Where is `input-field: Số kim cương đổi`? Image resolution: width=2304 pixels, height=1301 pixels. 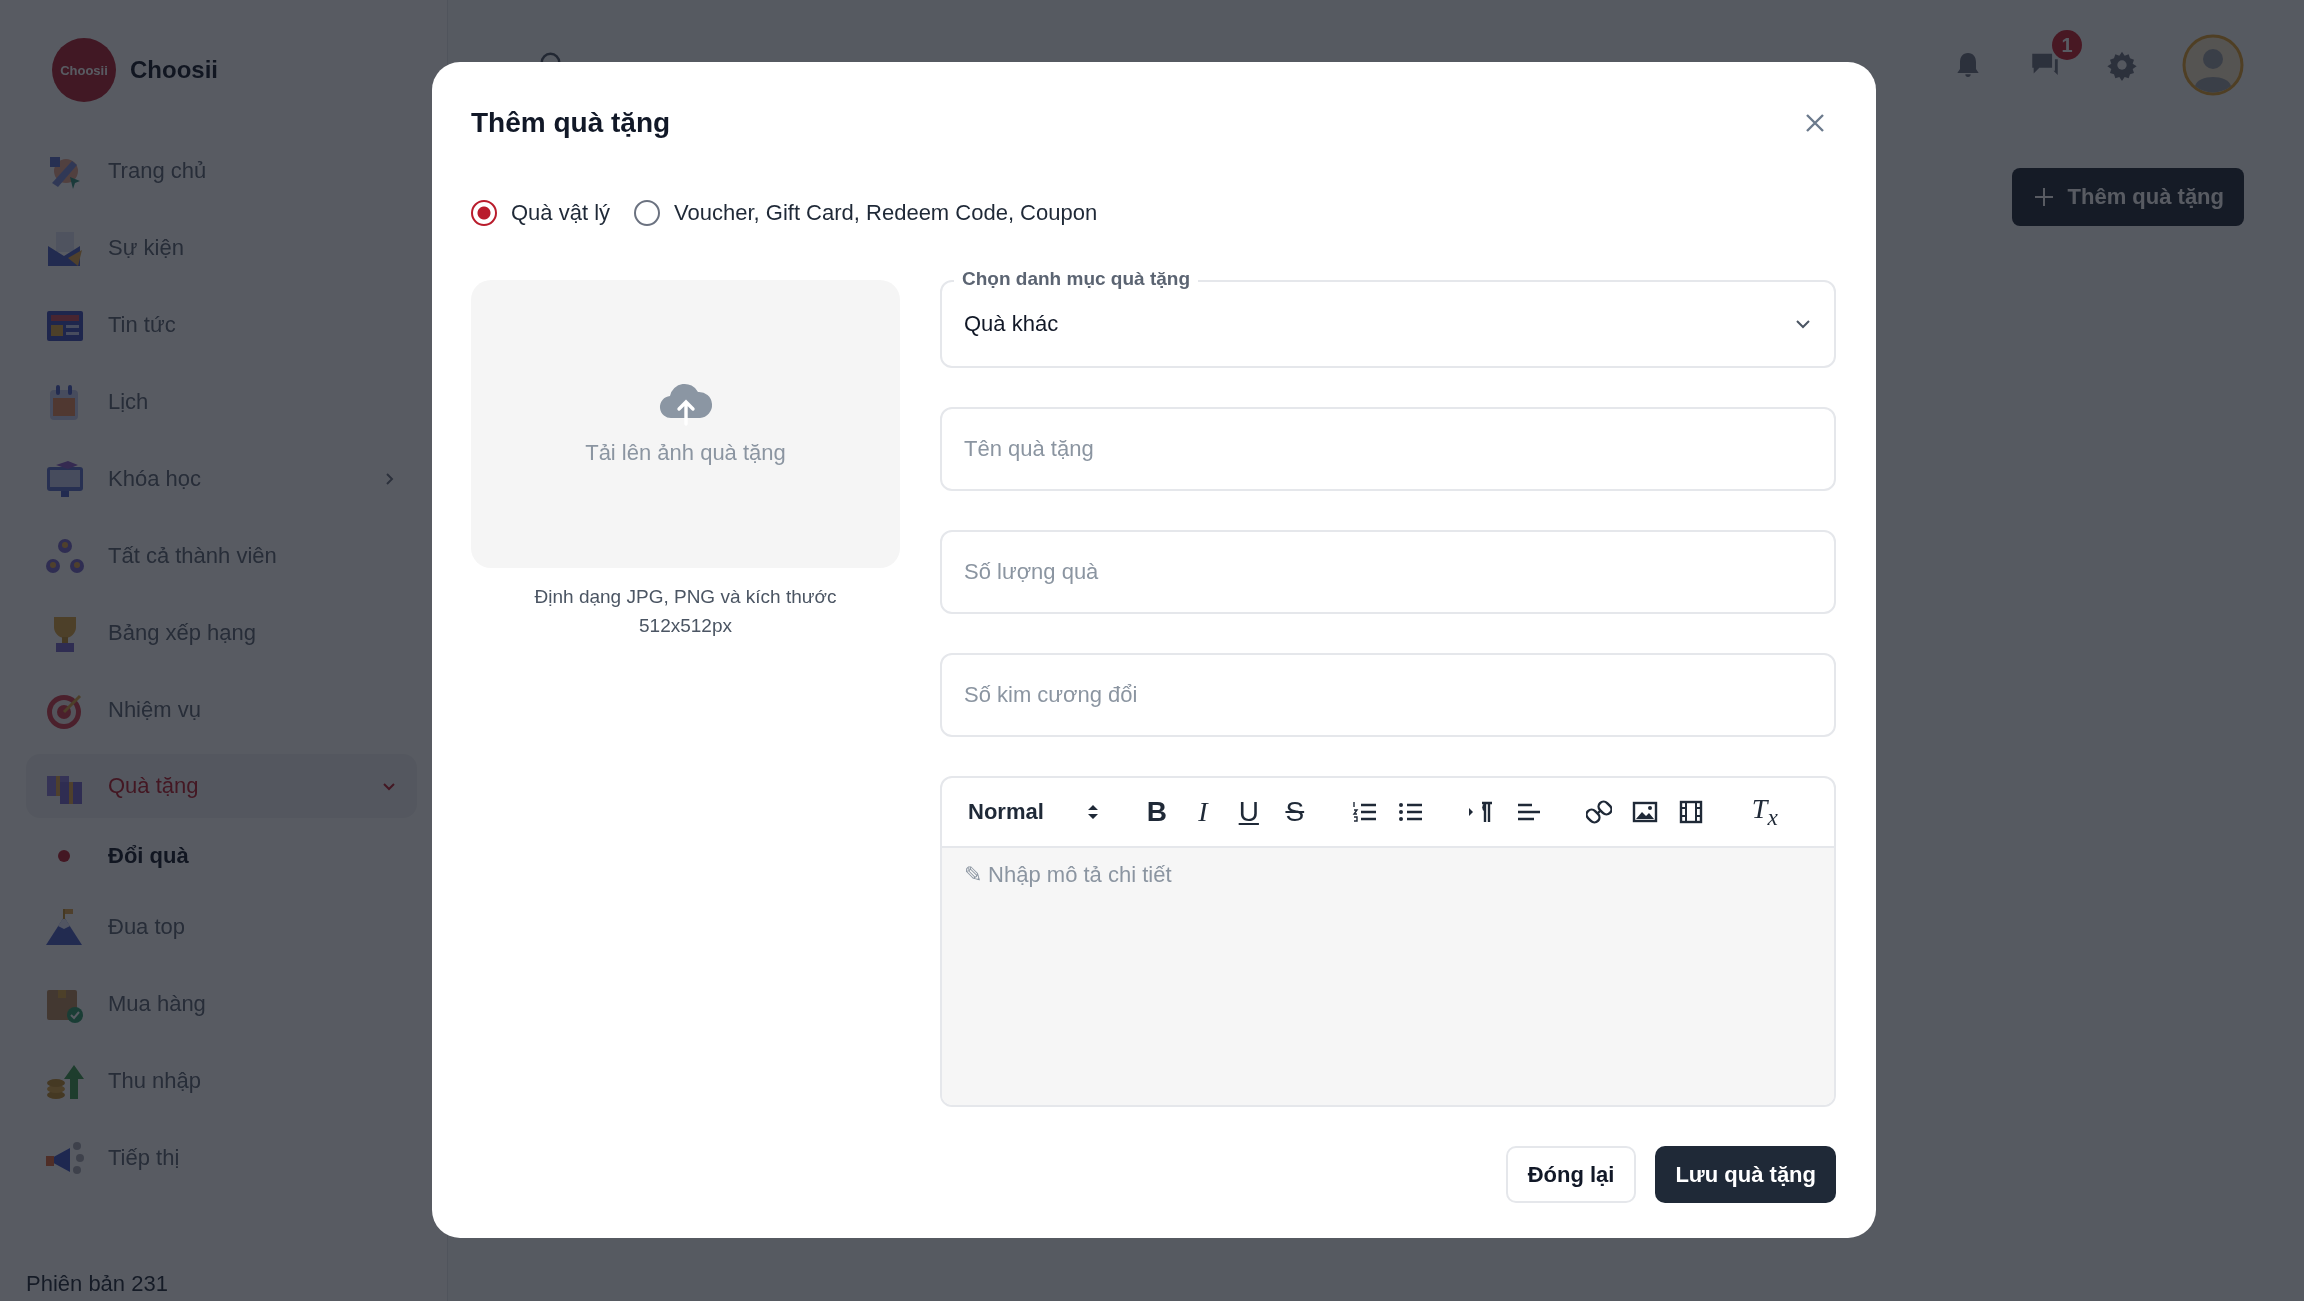
input-field: Số kim cương đổi is located at coordinates (1388, 695).